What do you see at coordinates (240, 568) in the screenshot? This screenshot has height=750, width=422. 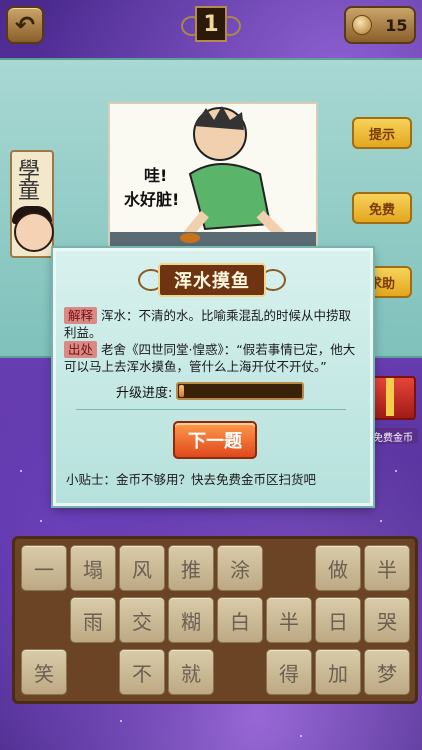 I see `key-0-4: 涂` at bounding box center [240, 568].